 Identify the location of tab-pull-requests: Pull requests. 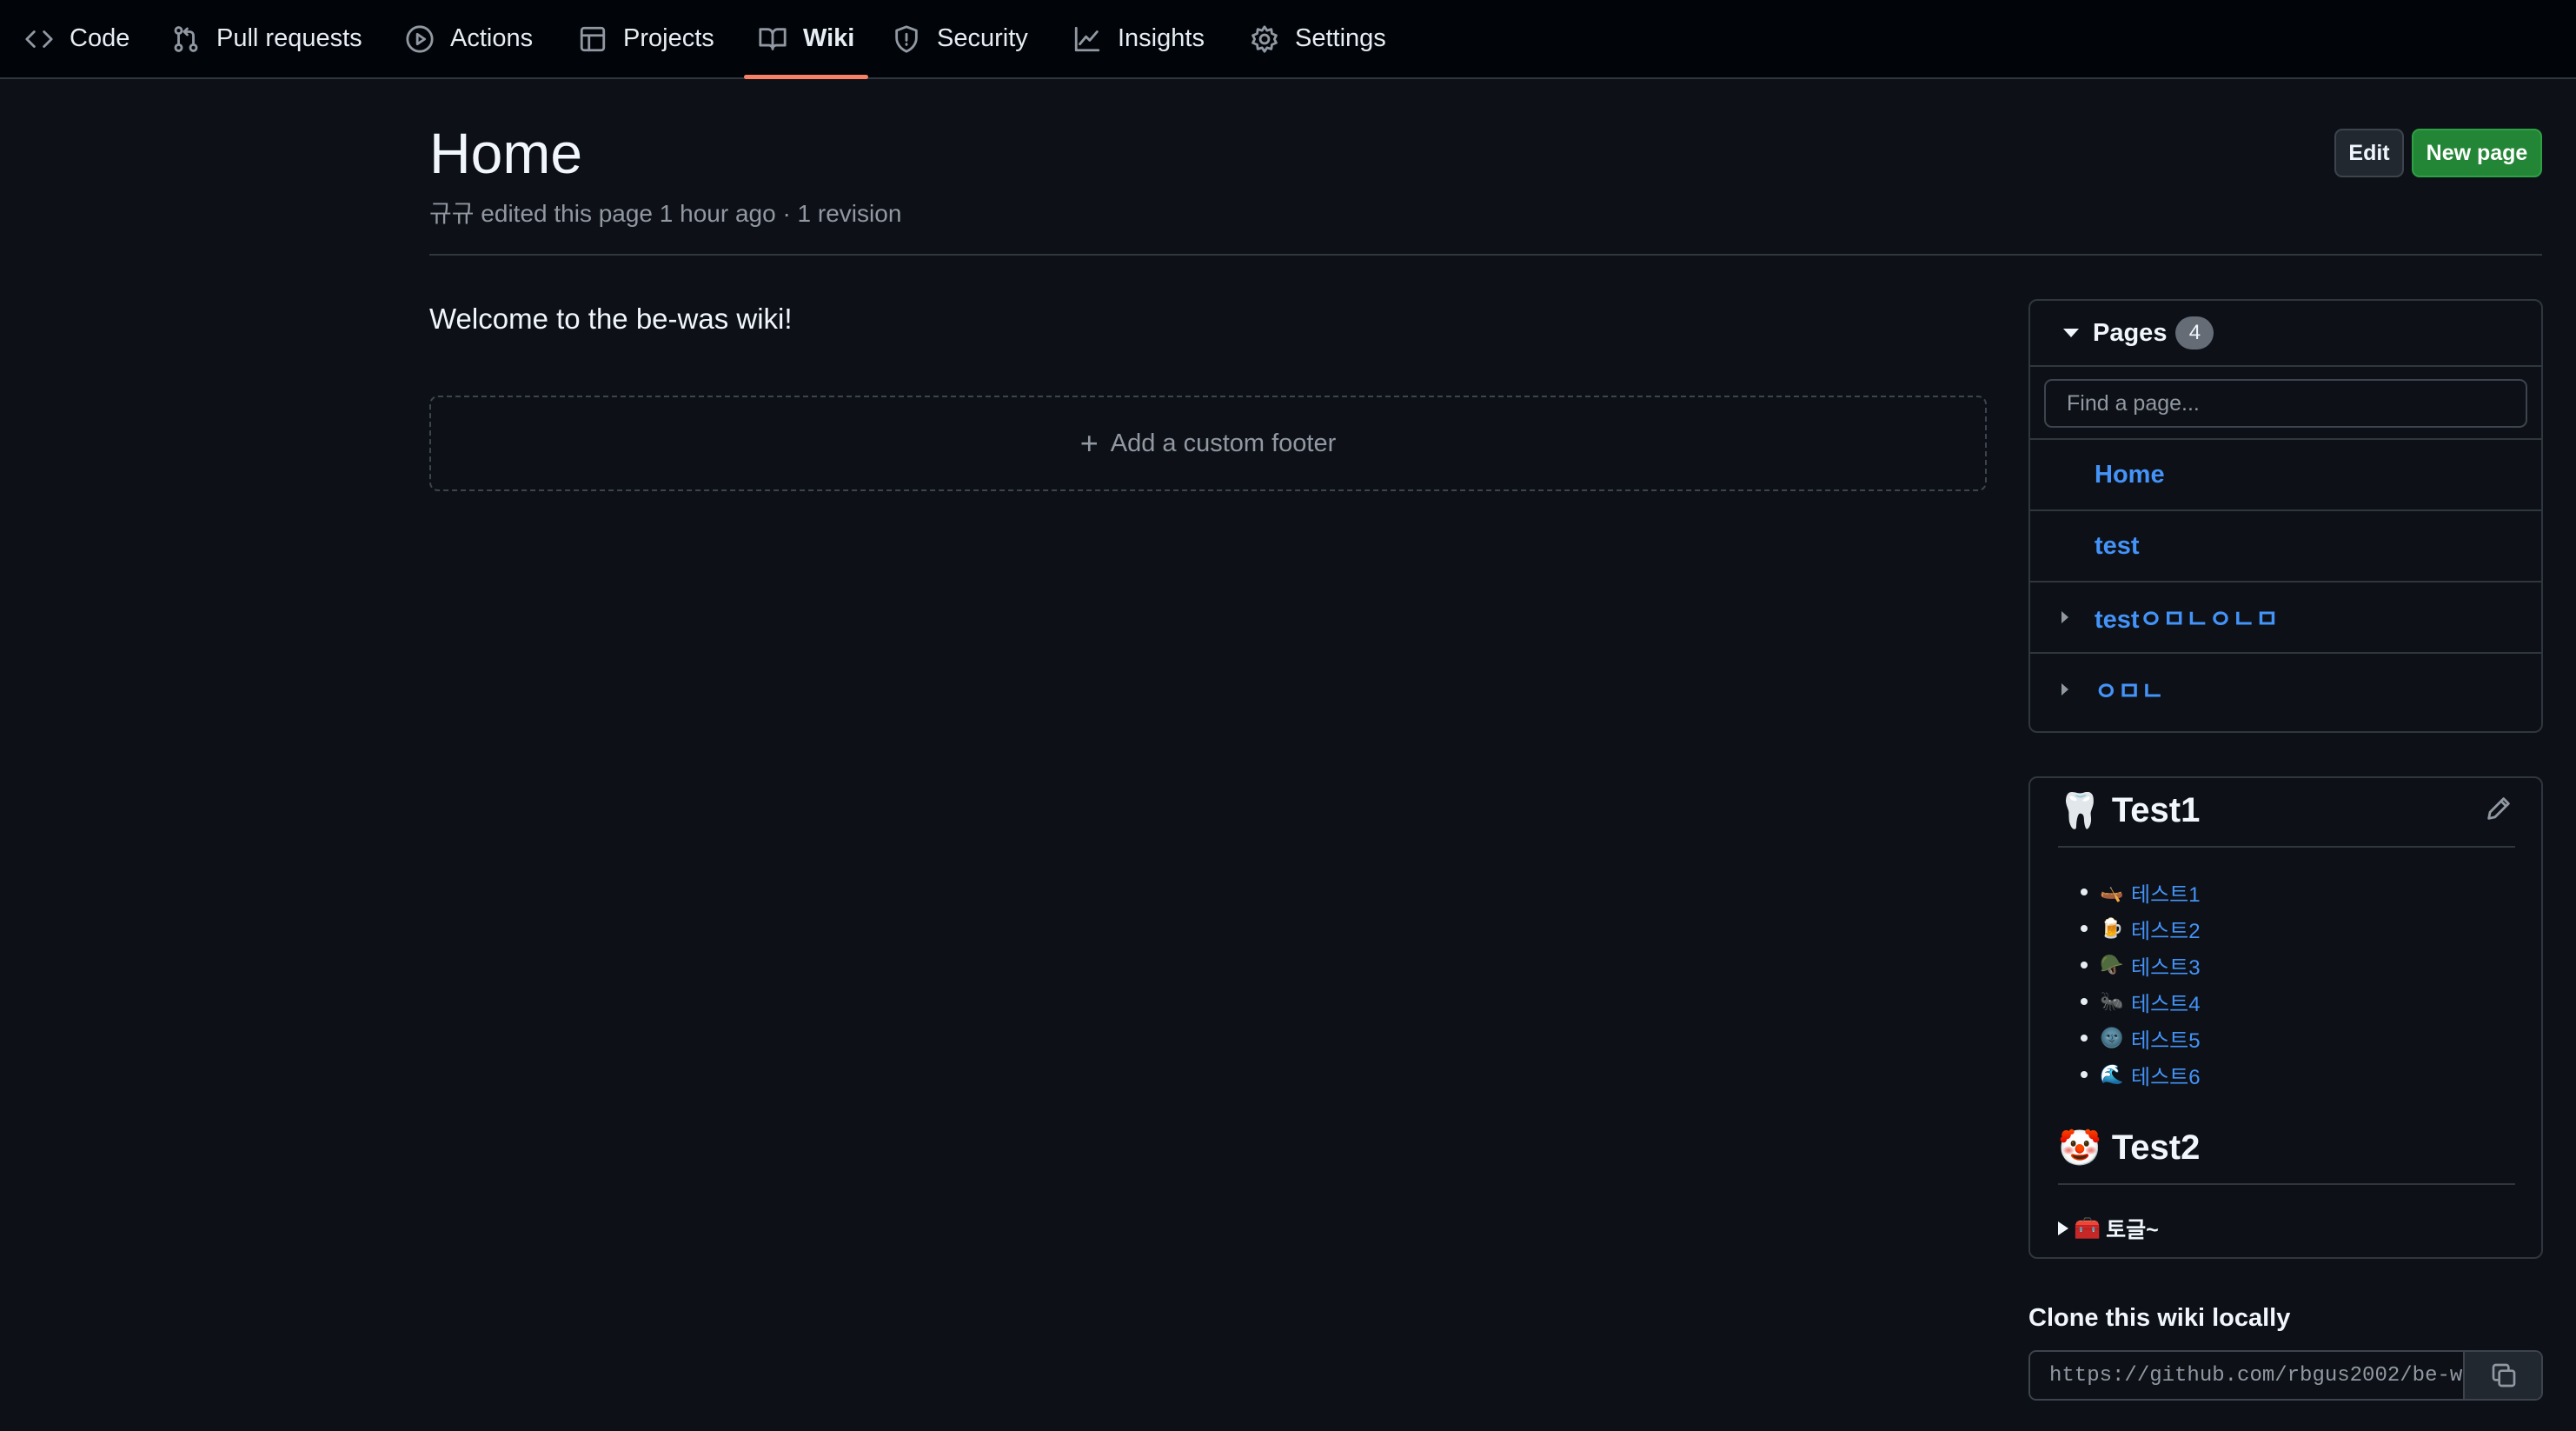
(266, 38).